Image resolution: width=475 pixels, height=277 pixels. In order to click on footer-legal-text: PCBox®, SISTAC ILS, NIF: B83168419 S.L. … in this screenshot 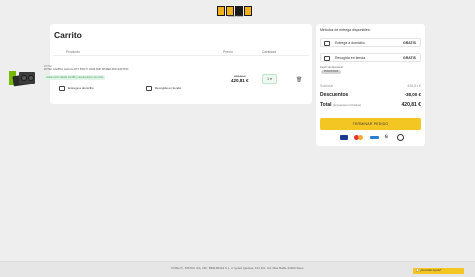, I will do `click(237, 268)`.